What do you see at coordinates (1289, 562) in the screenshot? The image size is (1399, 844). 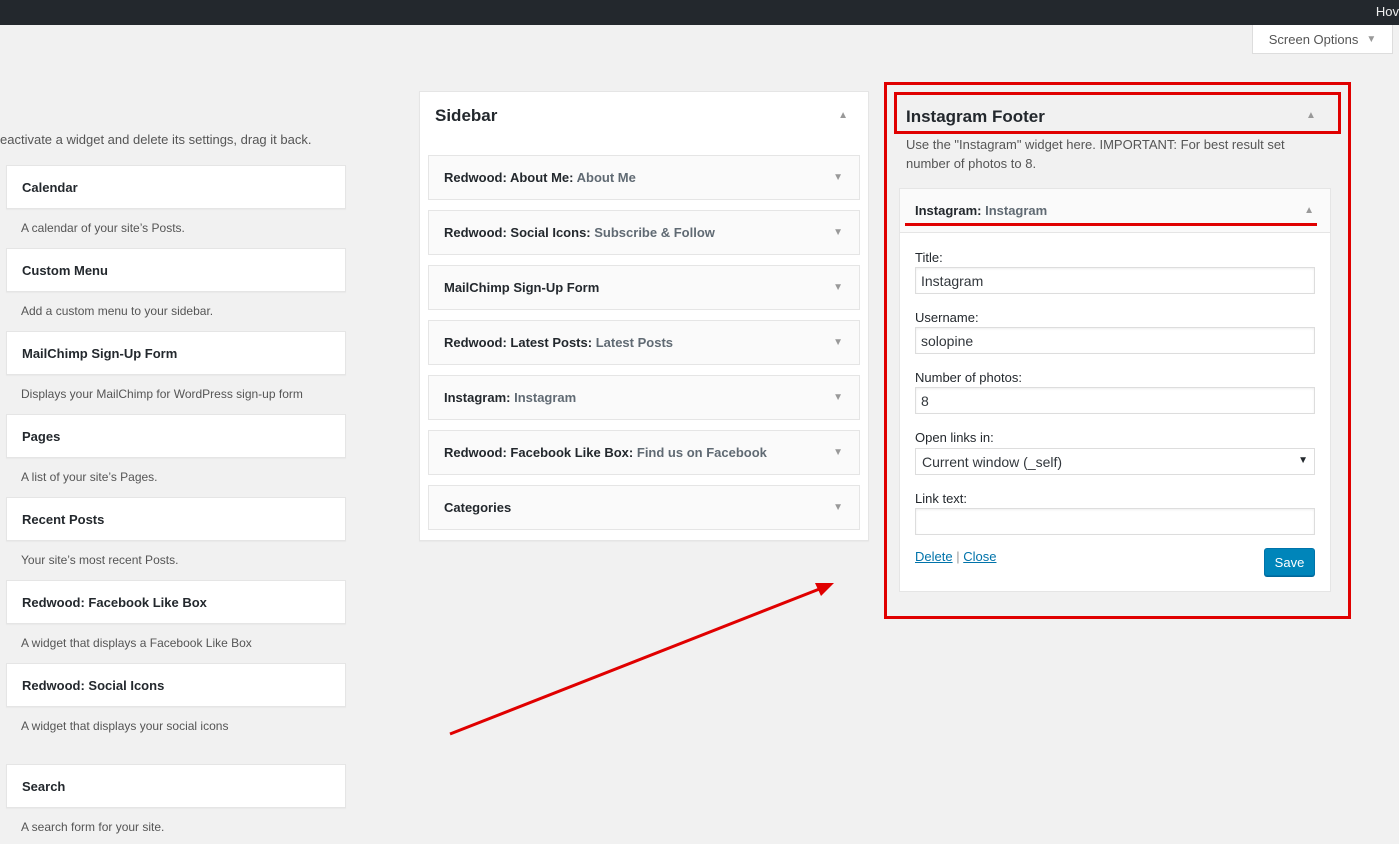 I see `save-button: Save` at bounding box center [1289, 562].